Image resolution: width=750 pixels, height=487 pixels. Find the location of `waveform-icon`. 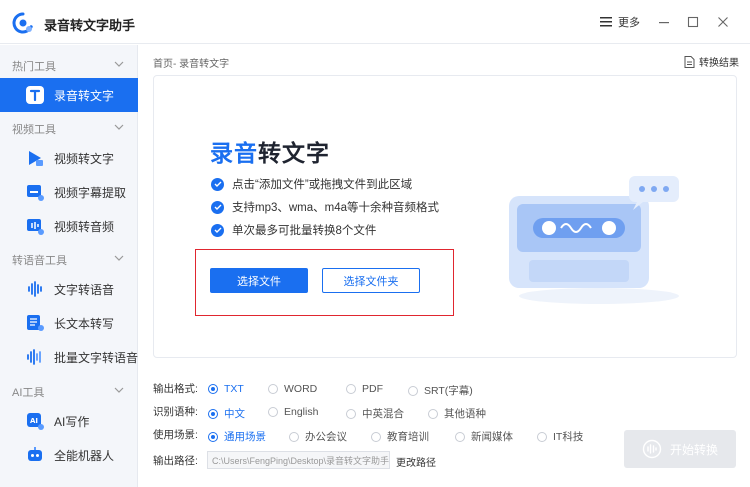

waveform-icon is located at coordinates (35, 289).